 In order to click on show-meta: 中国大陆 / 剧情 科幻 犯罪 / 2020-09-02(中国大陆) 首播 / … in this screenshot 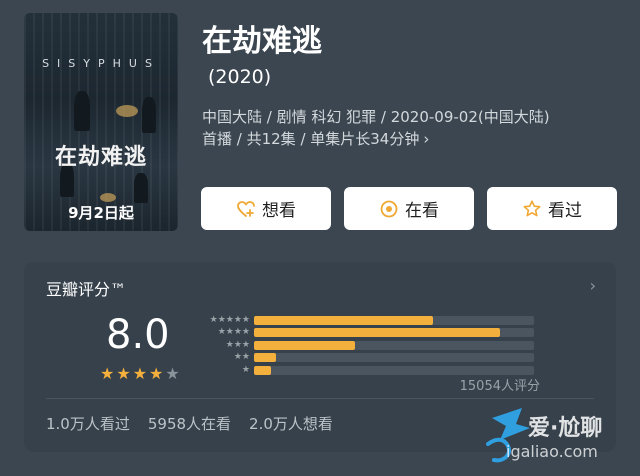, I will do `click(407, 128)`.